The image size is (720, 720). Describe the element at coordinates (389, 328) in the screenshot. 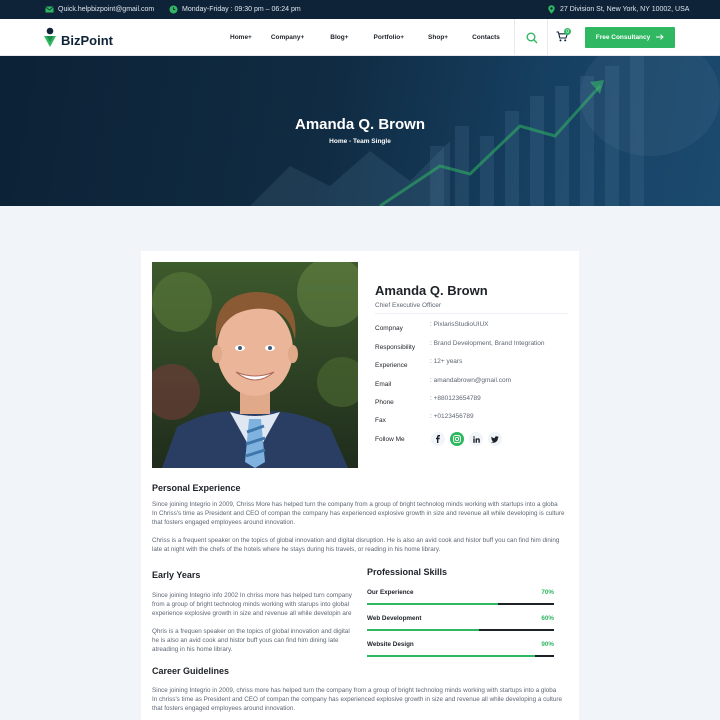

I see `info-label: Compnay` at that location.